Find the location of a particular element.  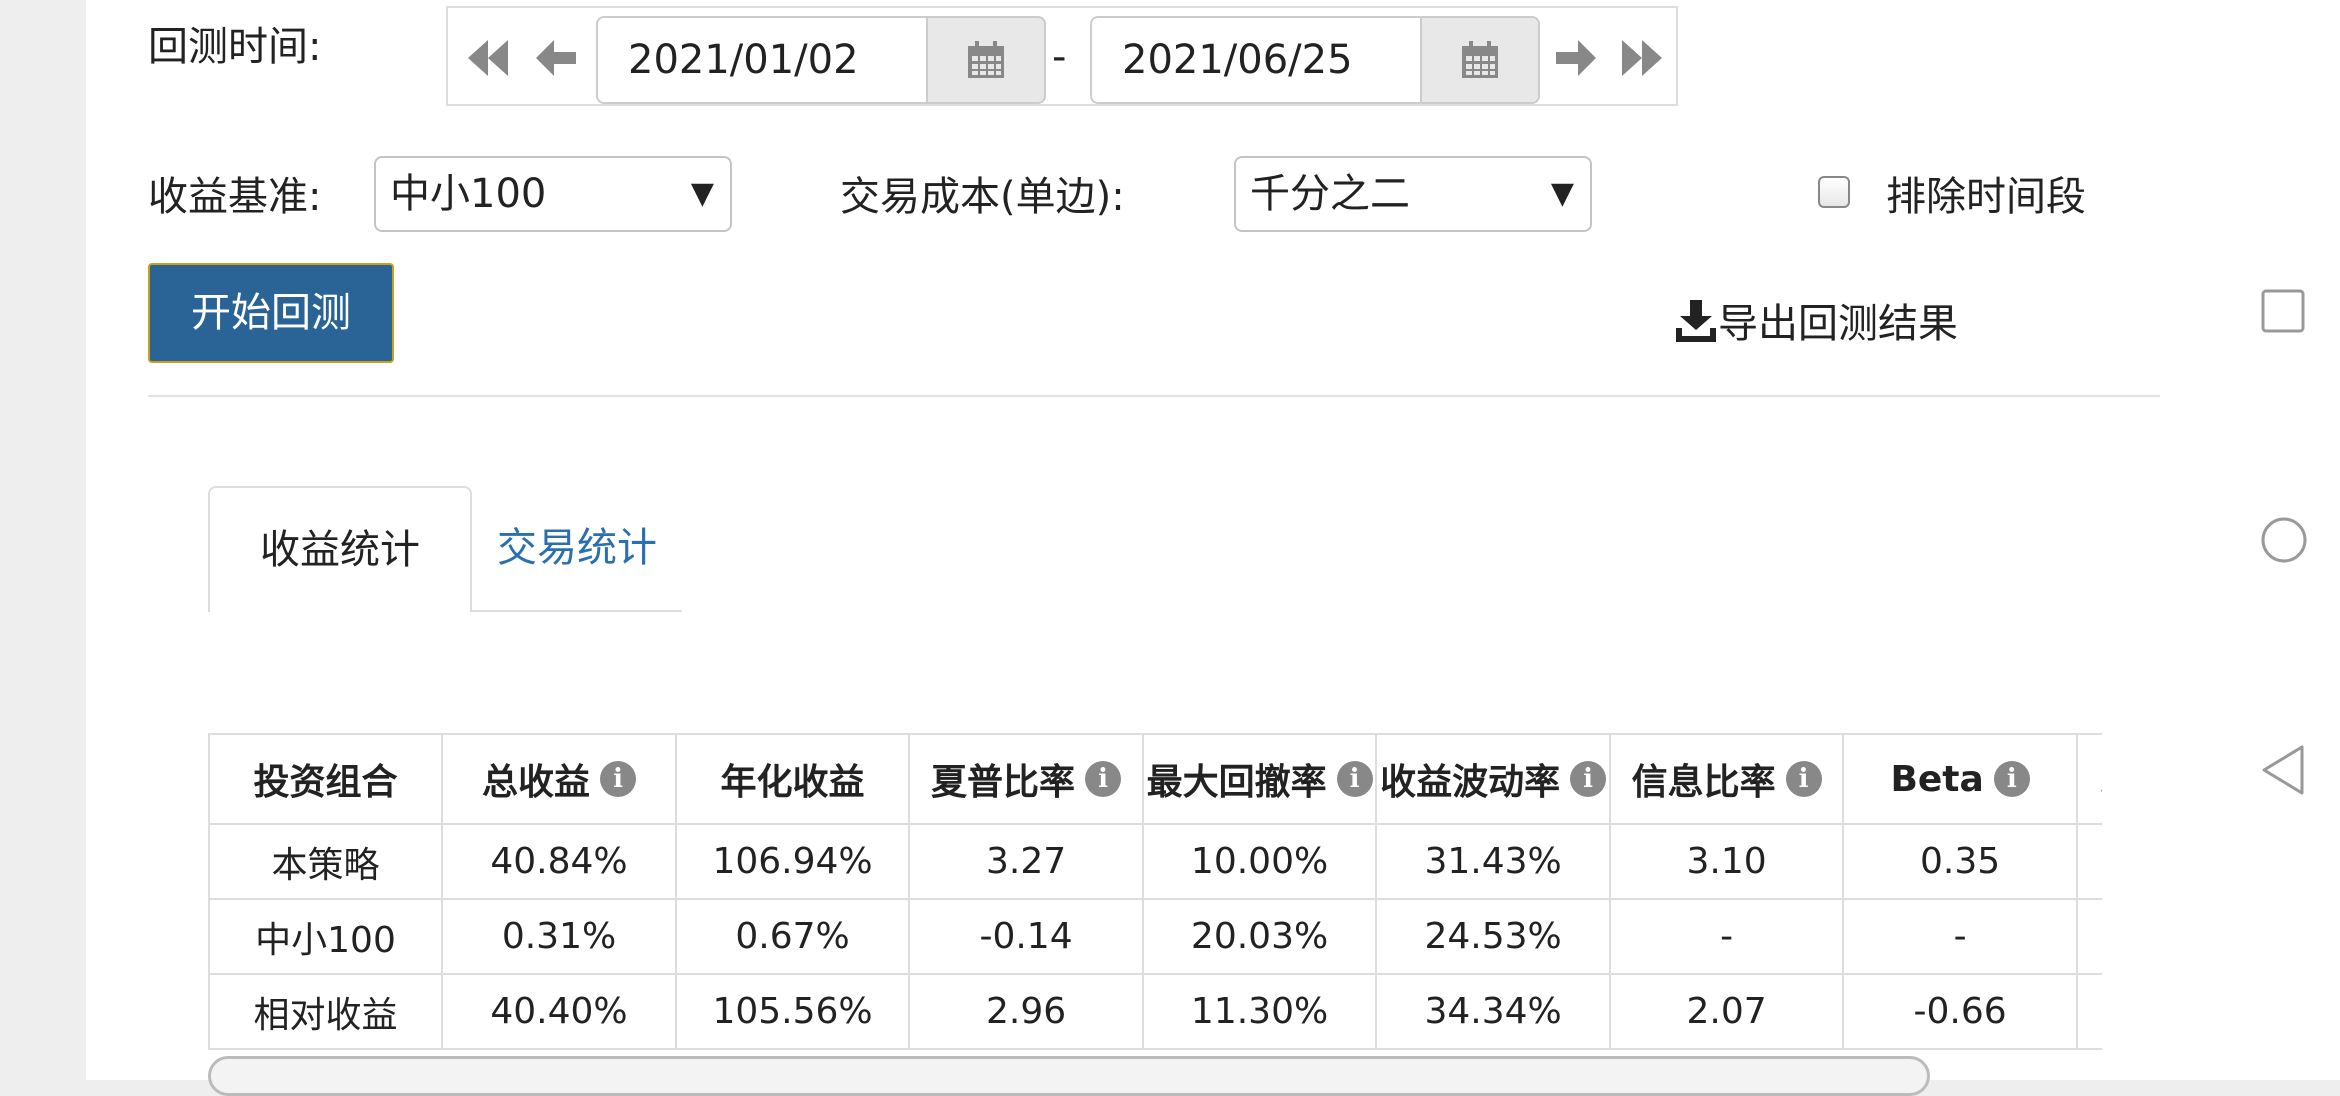

header-label: Beta is located at coordinates (1937, 779).